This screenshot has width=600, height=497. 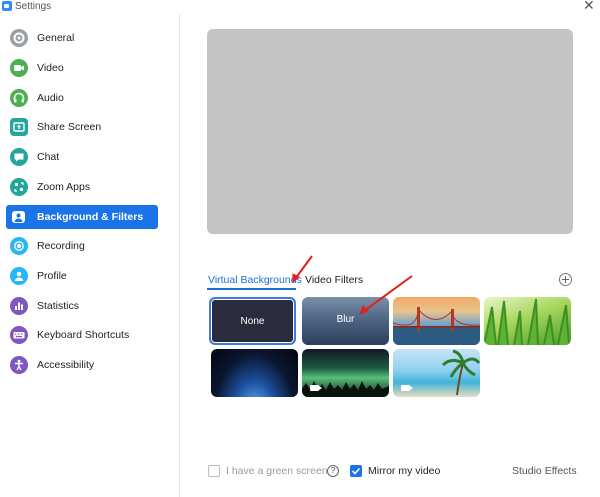 I want to click on person-background-icon, so click(x=18, y=217).